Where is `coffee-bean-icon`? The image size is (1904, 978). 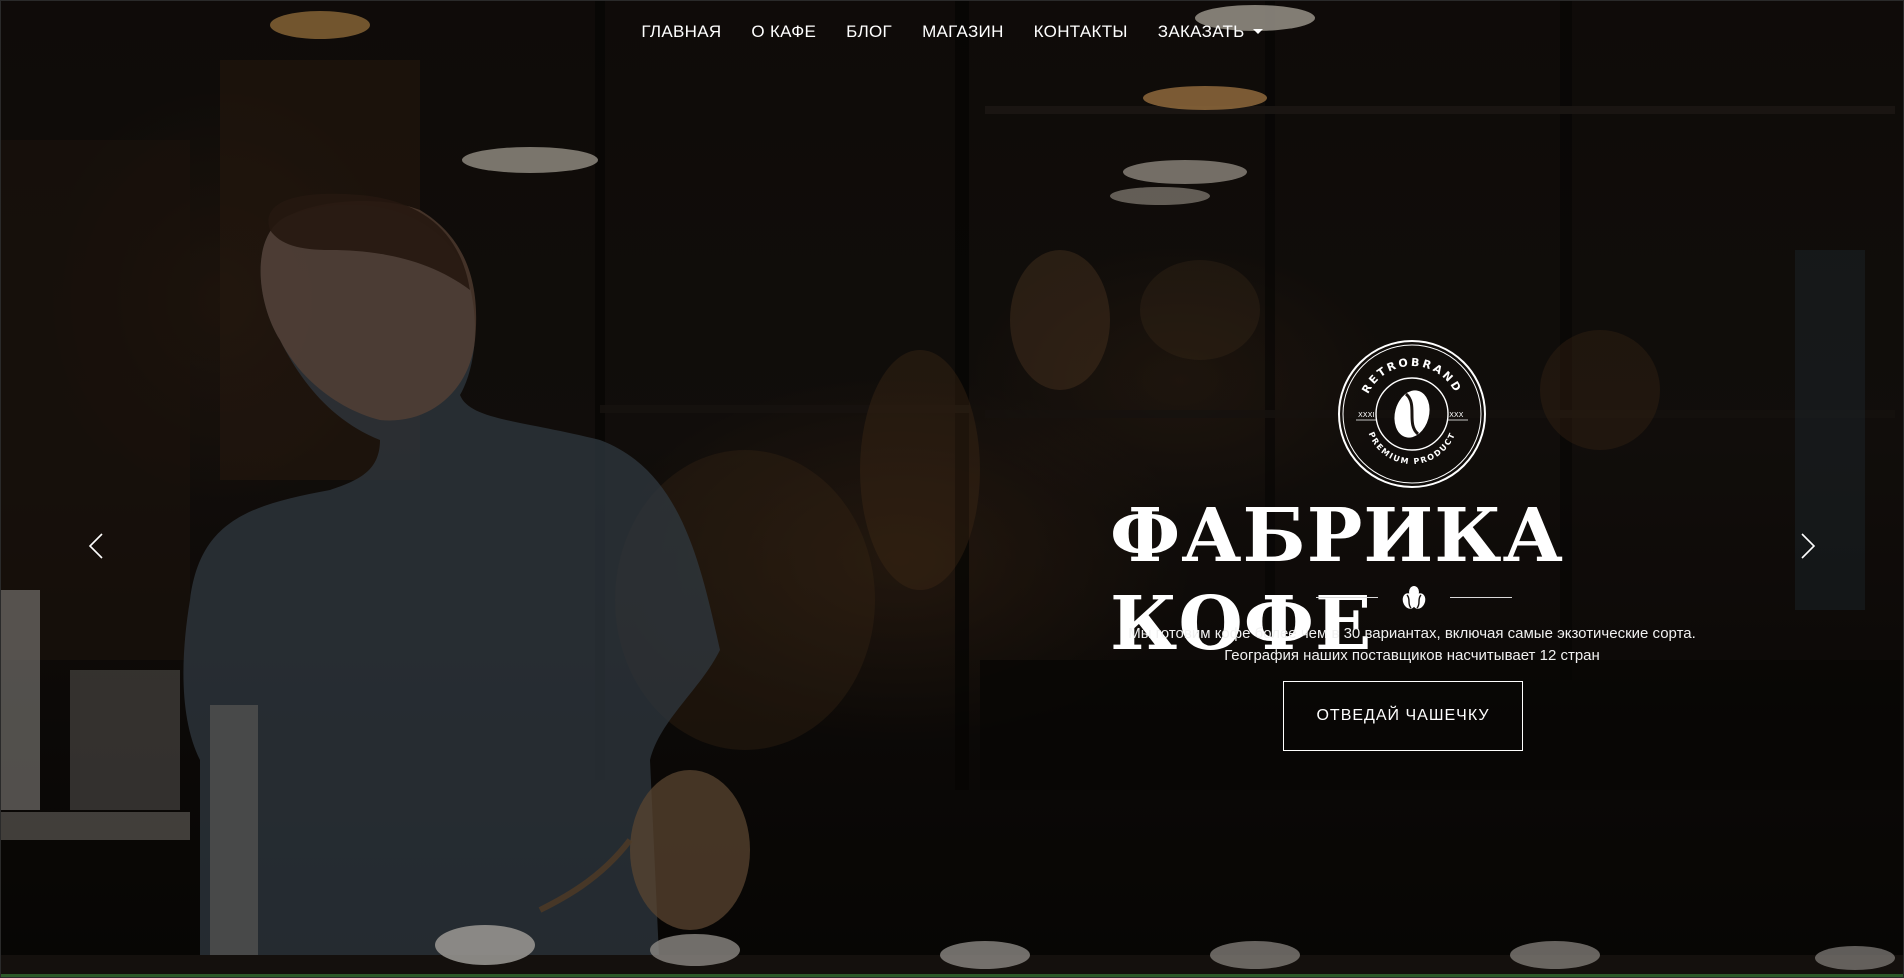 coffee-bean-icon is located at coordinates (1412, 414).